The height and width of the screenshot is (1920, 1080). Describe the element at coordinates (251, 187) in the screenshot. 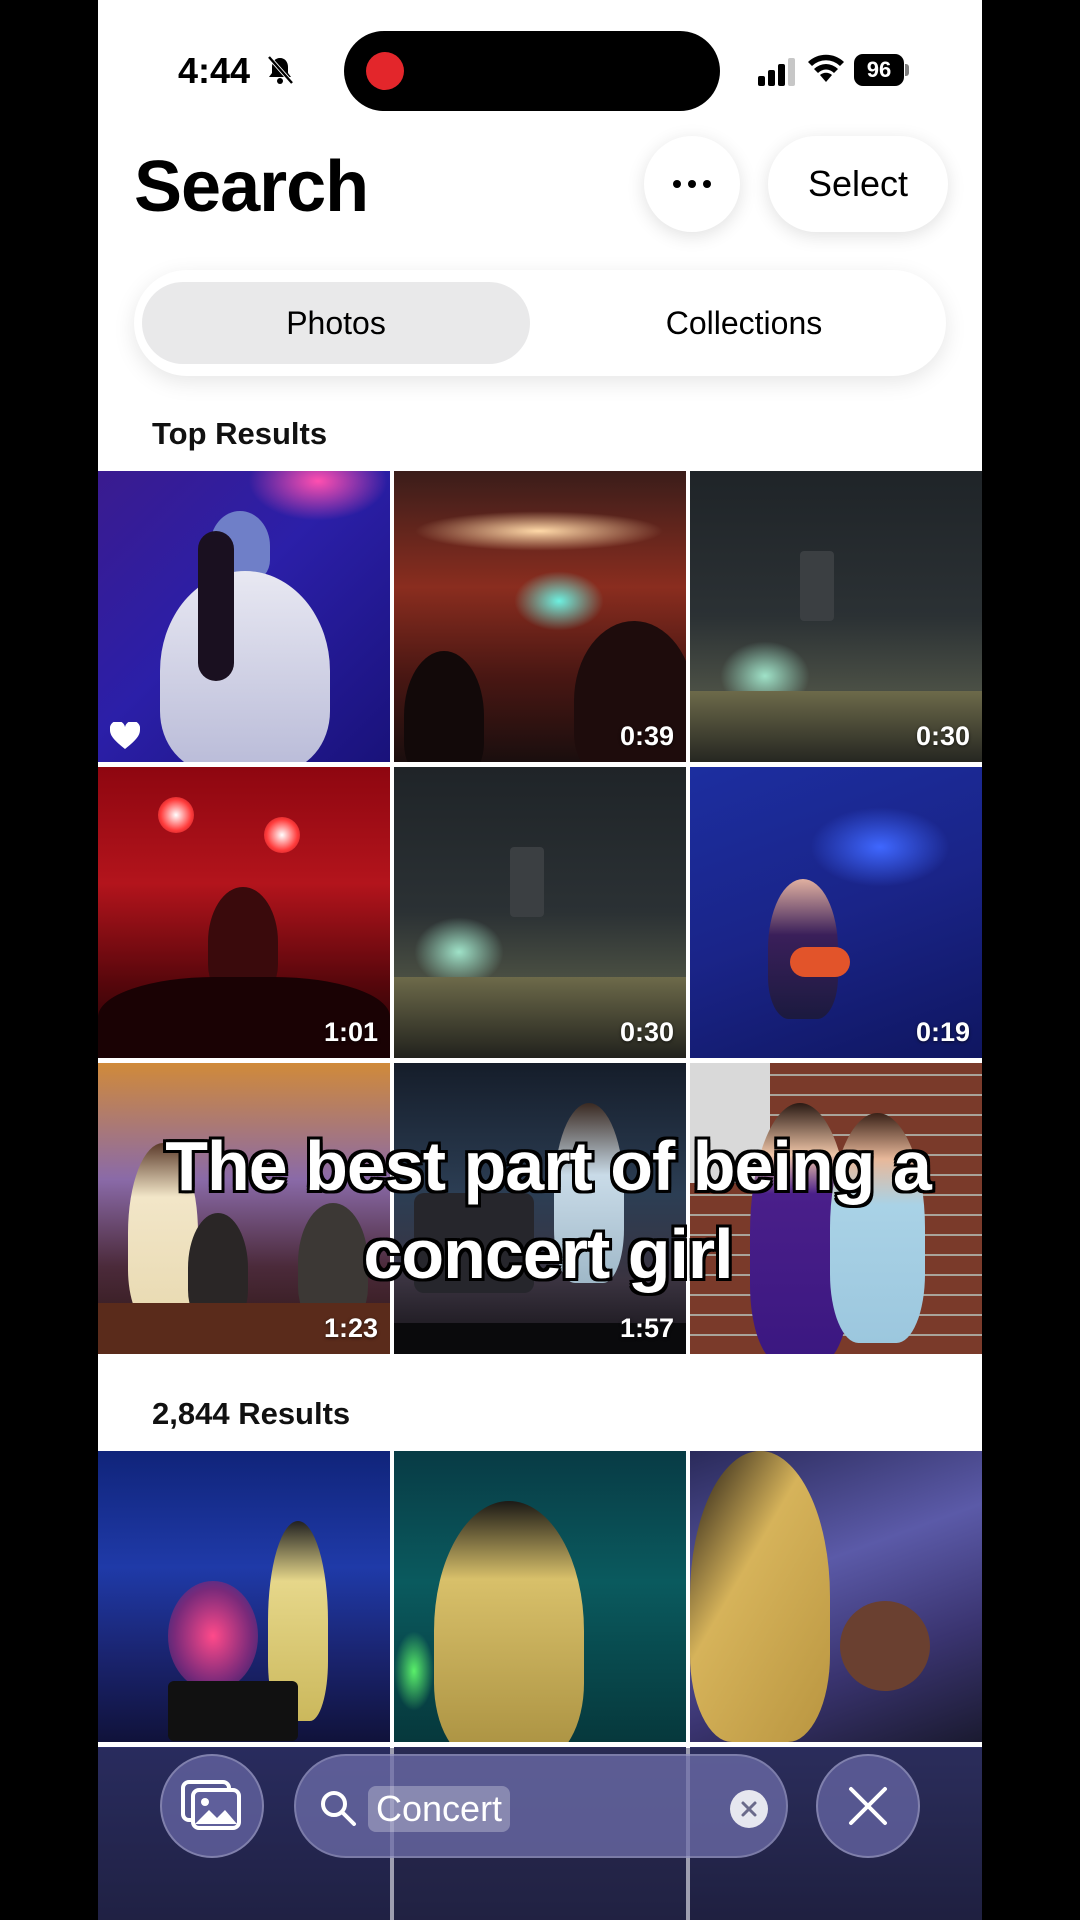

I see `page-title: Search` at that location.